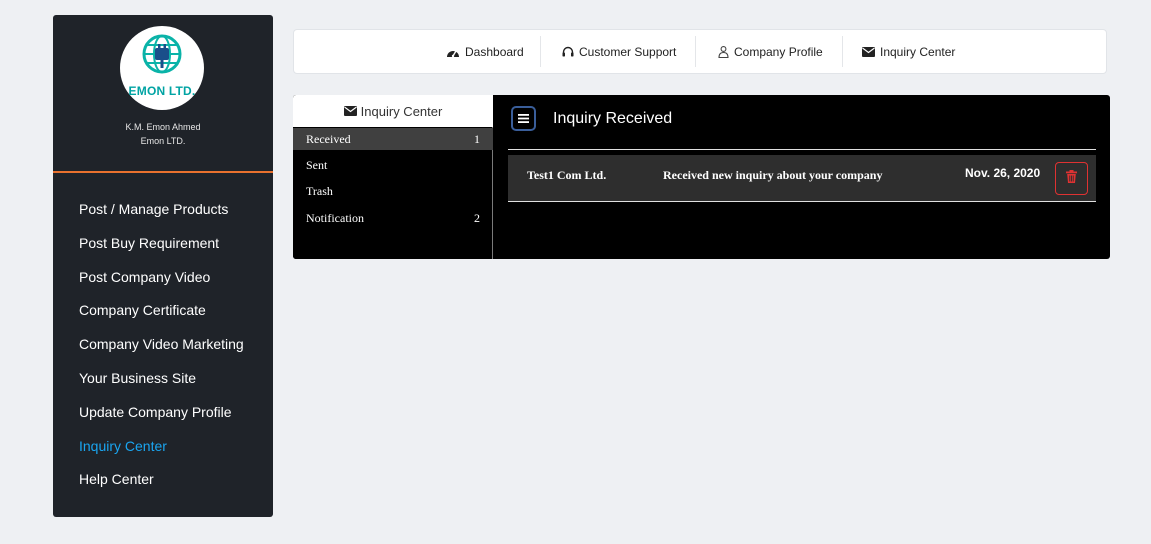 The image size is (1151, 544). What do you see at coordinates (163, 127) in the screenshot?
I see `user-name: K.M. Emon Ahmed` at bounding box center [163, 127].